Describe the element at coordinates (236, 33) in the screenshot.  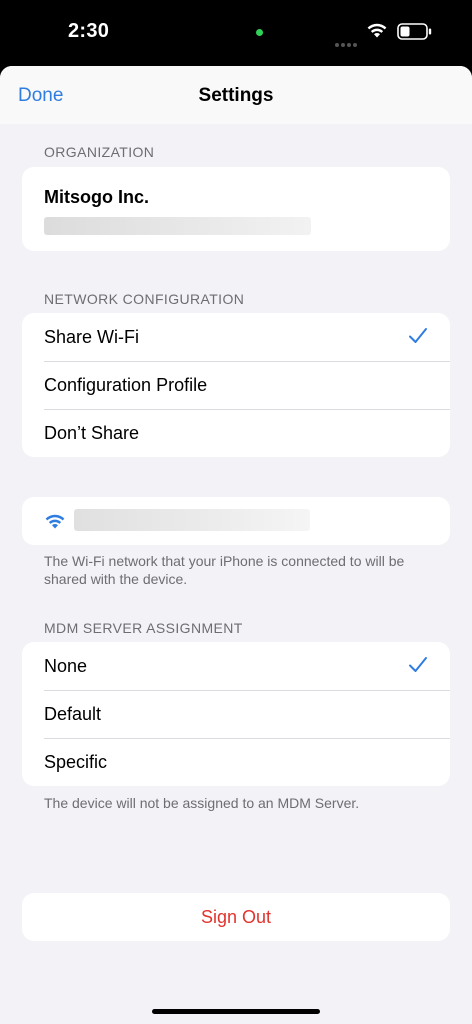
I see `status-bar: 2:30` at that location.